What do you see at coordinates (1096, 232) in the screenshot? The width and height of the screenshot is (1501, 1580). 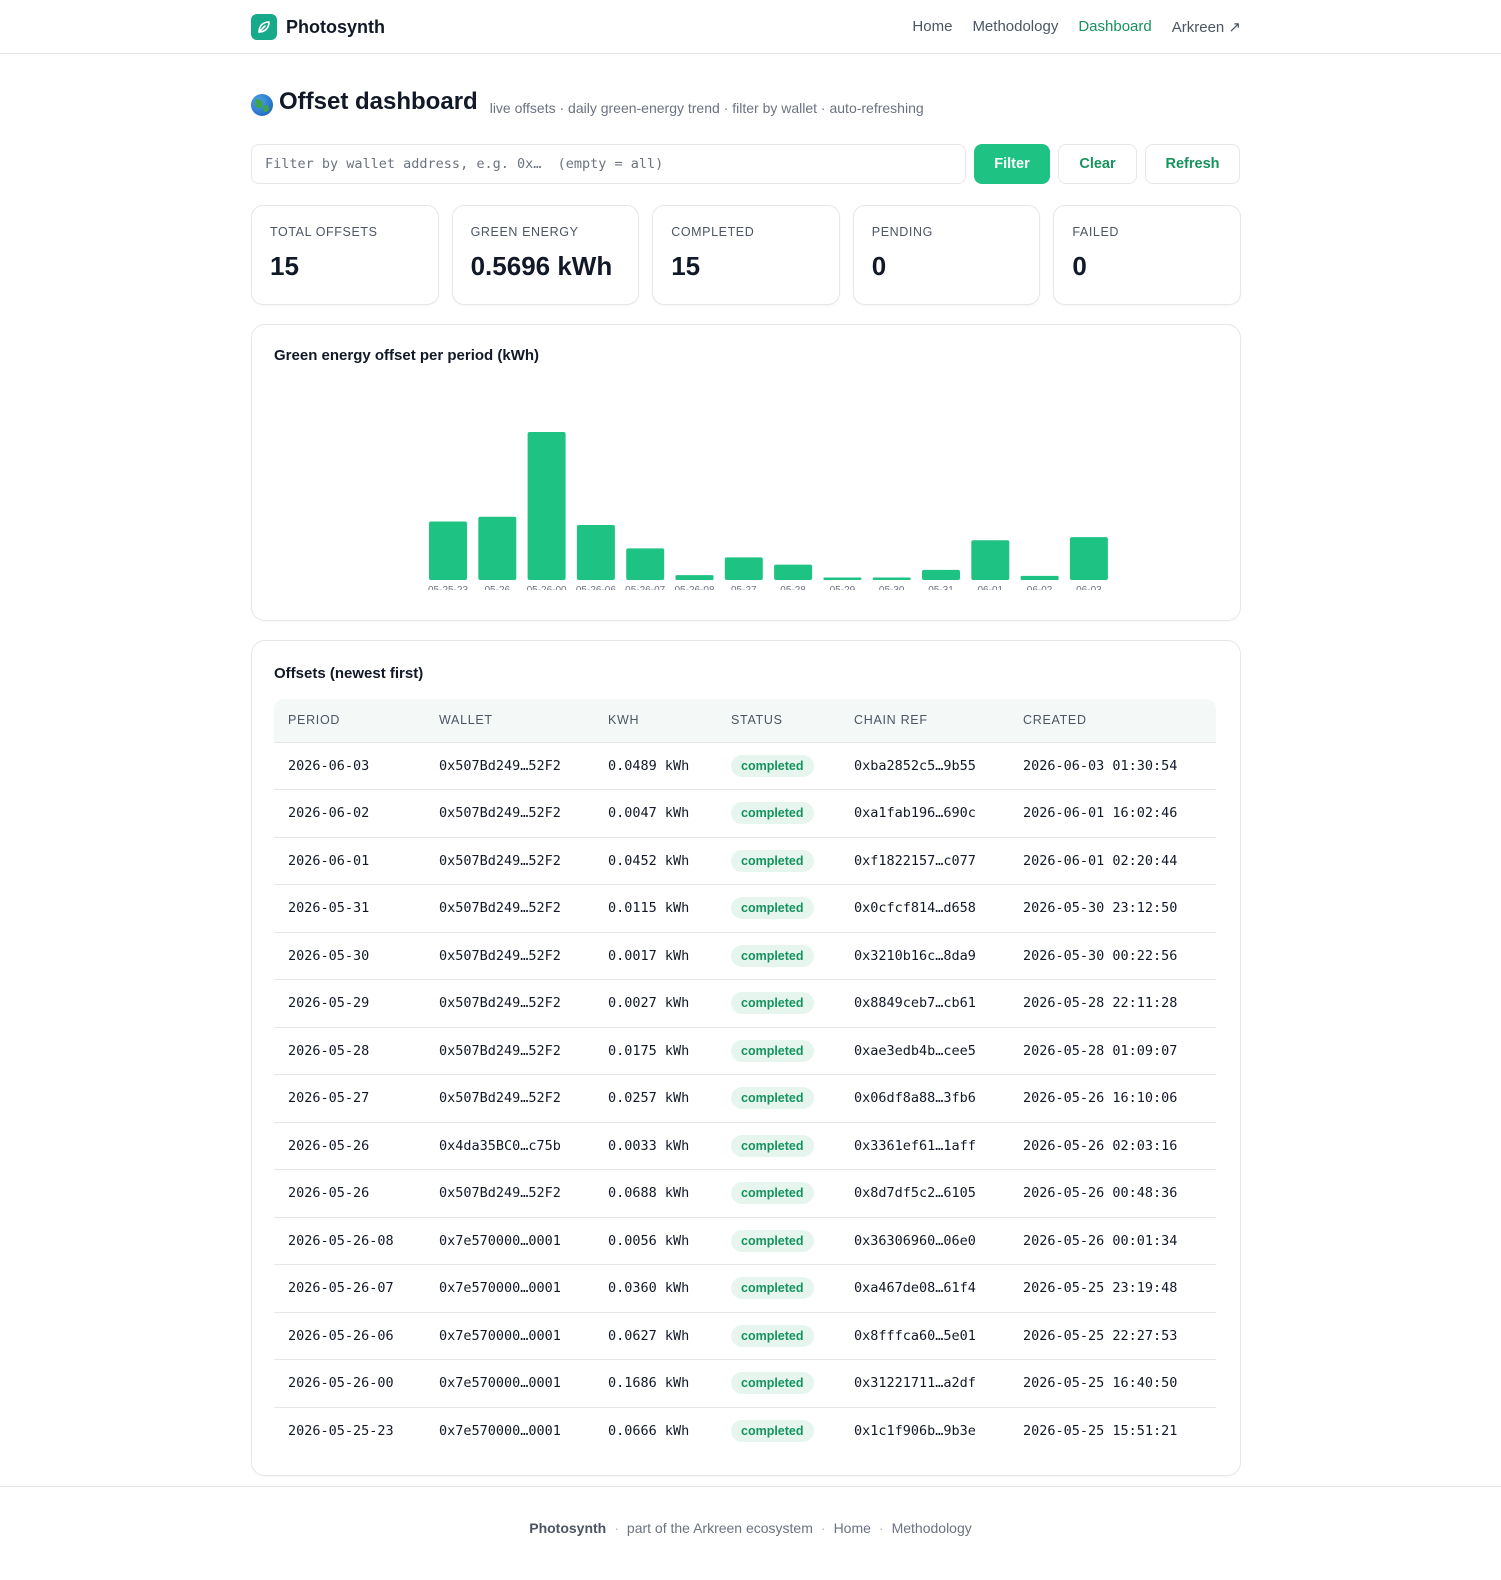 I see `stat-label: FAILED` at bounding box center [1096, 232].